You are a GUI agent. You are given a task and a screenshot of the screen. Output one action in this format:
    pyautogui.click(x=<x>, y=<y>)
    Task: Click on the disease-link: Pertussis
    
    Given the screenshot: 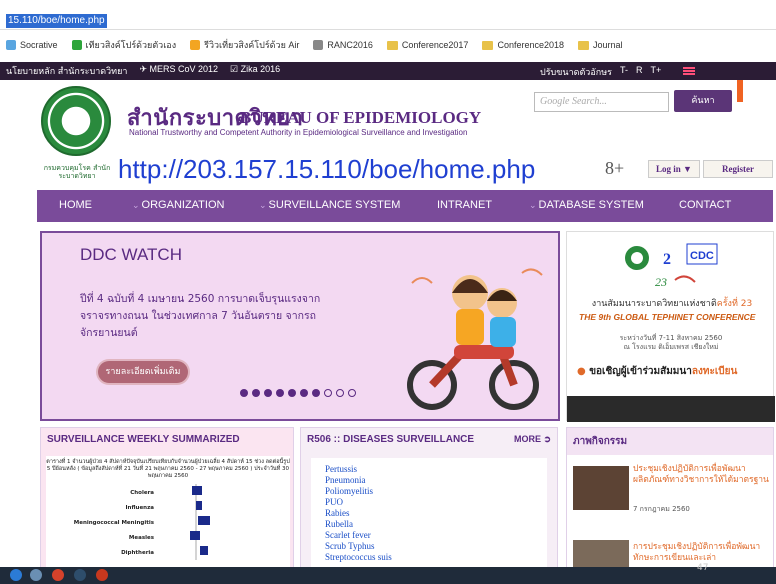 What is the action you would take?
    pyautogui.click(x=430, y=469)
    